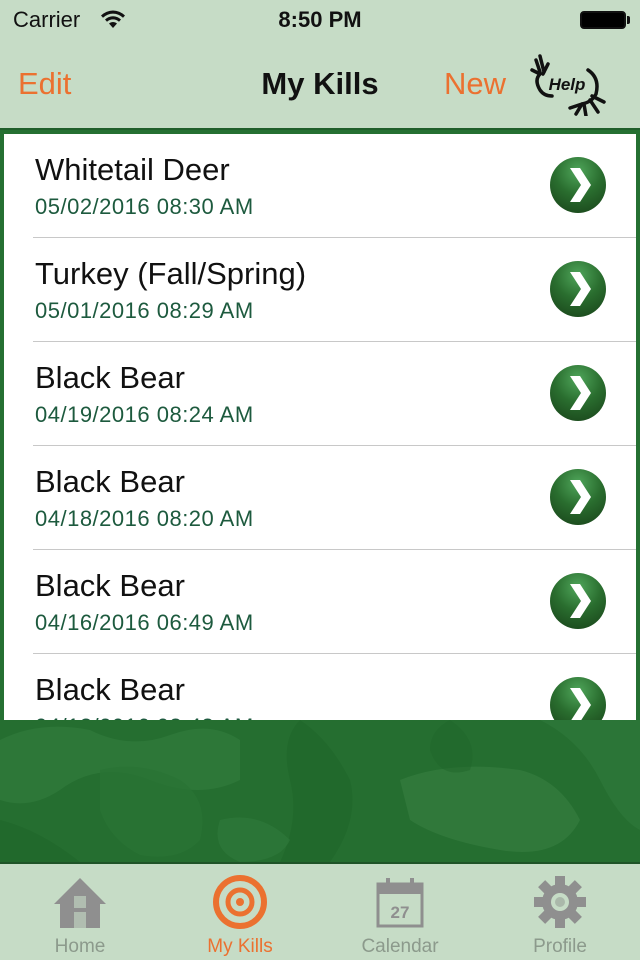 Image resolution: width=640 pixels, height=960 pixels. I want to click on battery-icon, so click(605, 20).